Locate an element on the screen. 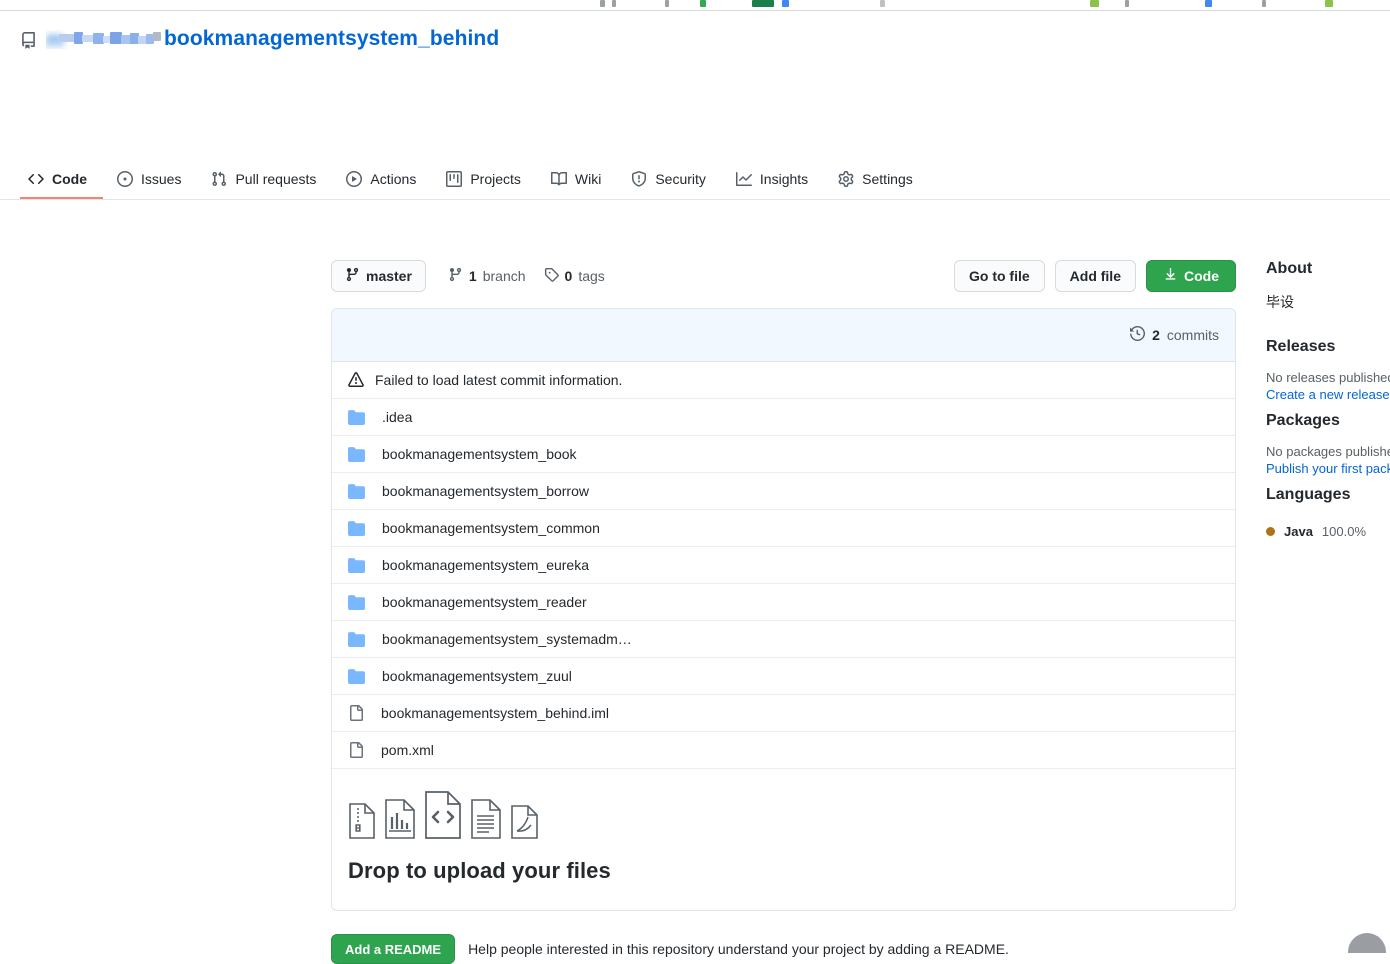  branch-name-label: master is located at coordinates (389, 276).